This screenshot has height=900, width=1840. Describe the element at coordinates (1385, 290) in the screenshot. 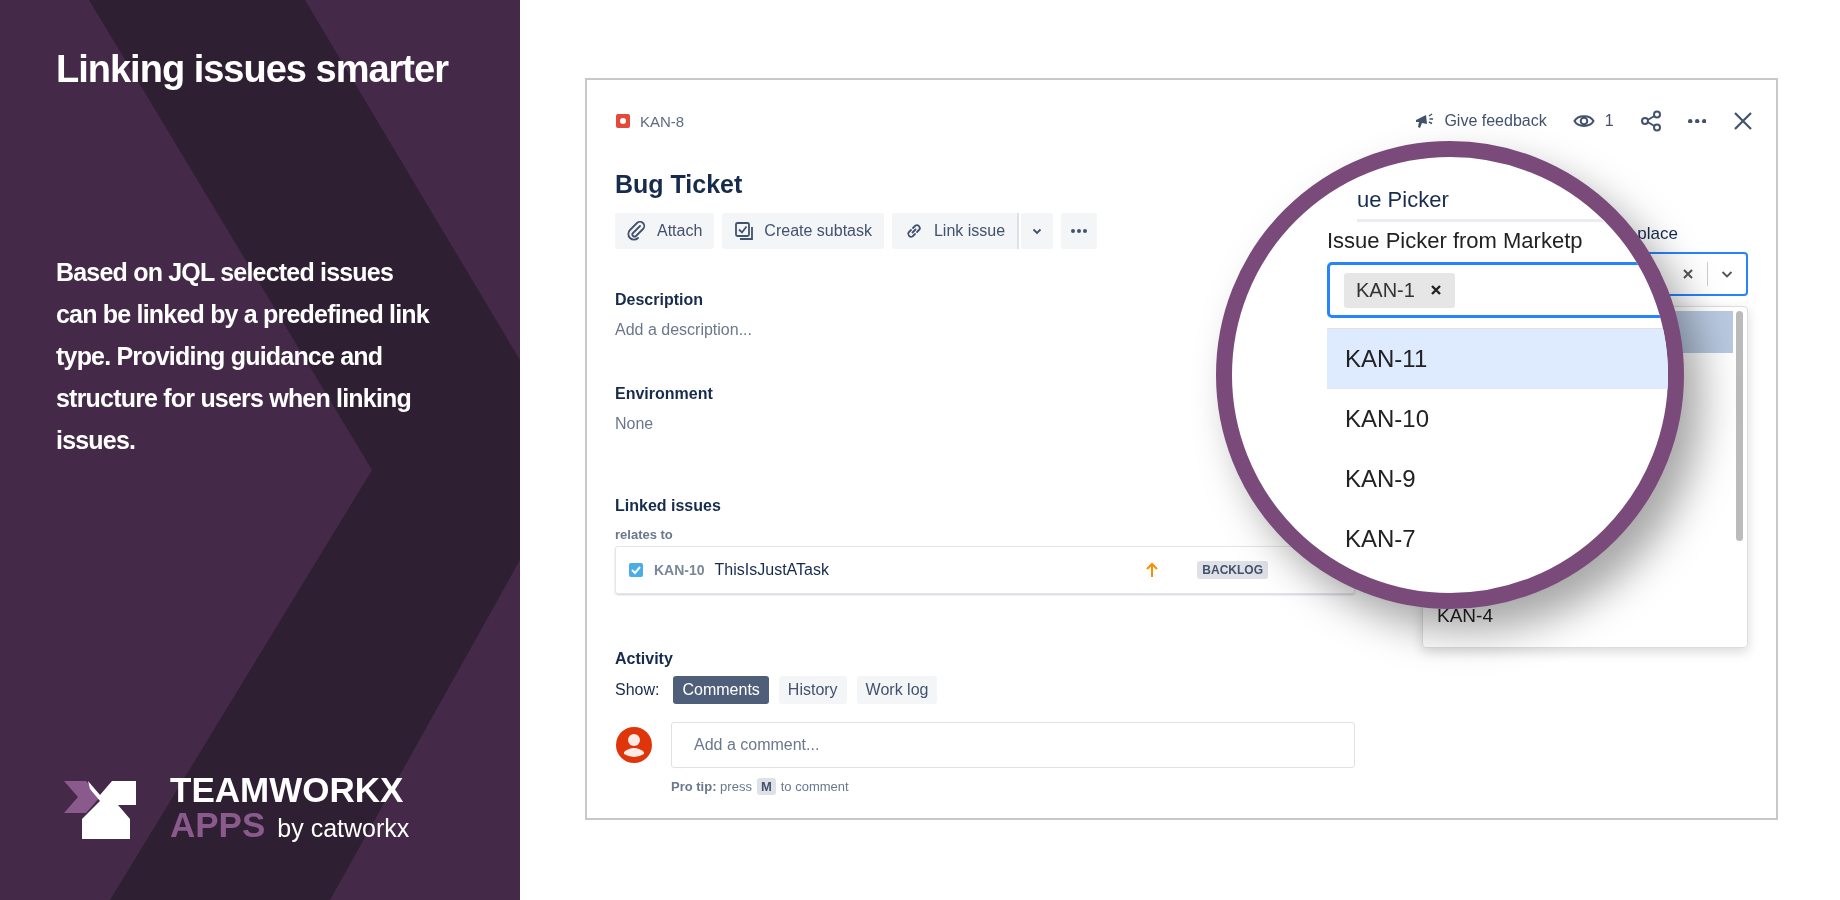

I see `chip-label: KAN-1` at that location.